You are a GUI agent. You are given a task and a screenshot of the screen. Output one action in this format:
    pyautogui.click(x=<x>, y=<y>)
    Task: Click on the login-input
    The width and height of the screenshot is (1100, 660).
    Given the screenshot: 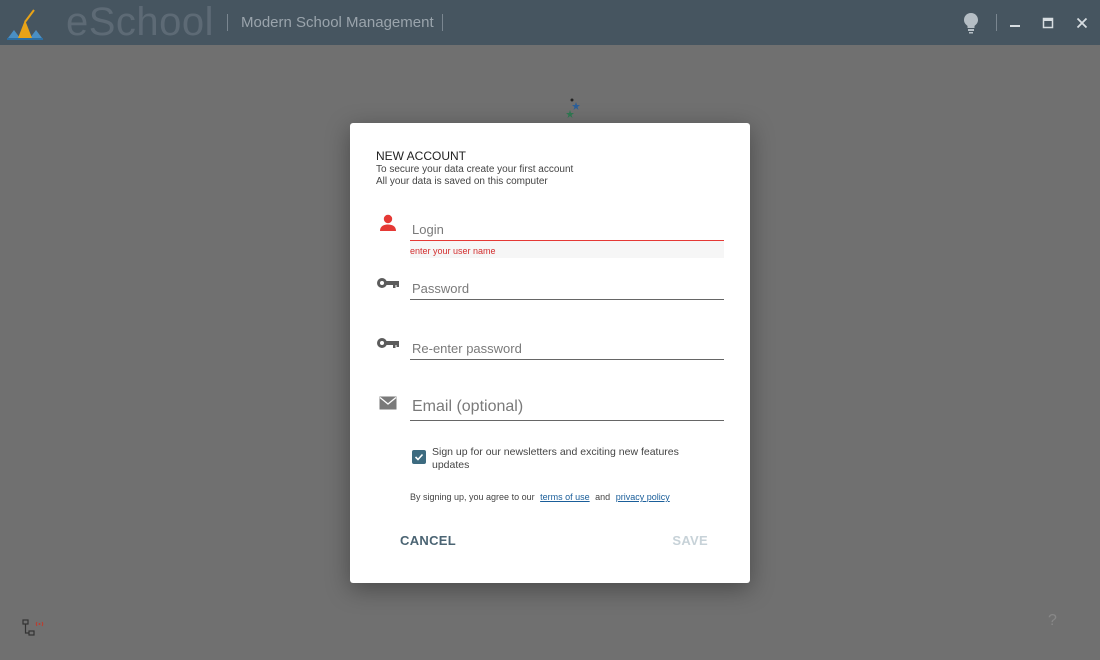 What is the action you would take?
    pyautogui.click(x=567, y=229)
    